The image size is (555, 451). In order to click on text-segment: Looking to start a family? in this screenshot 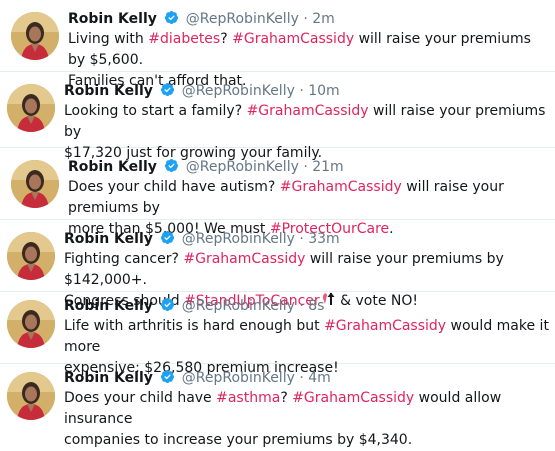, I will do `click(155, 111)`.